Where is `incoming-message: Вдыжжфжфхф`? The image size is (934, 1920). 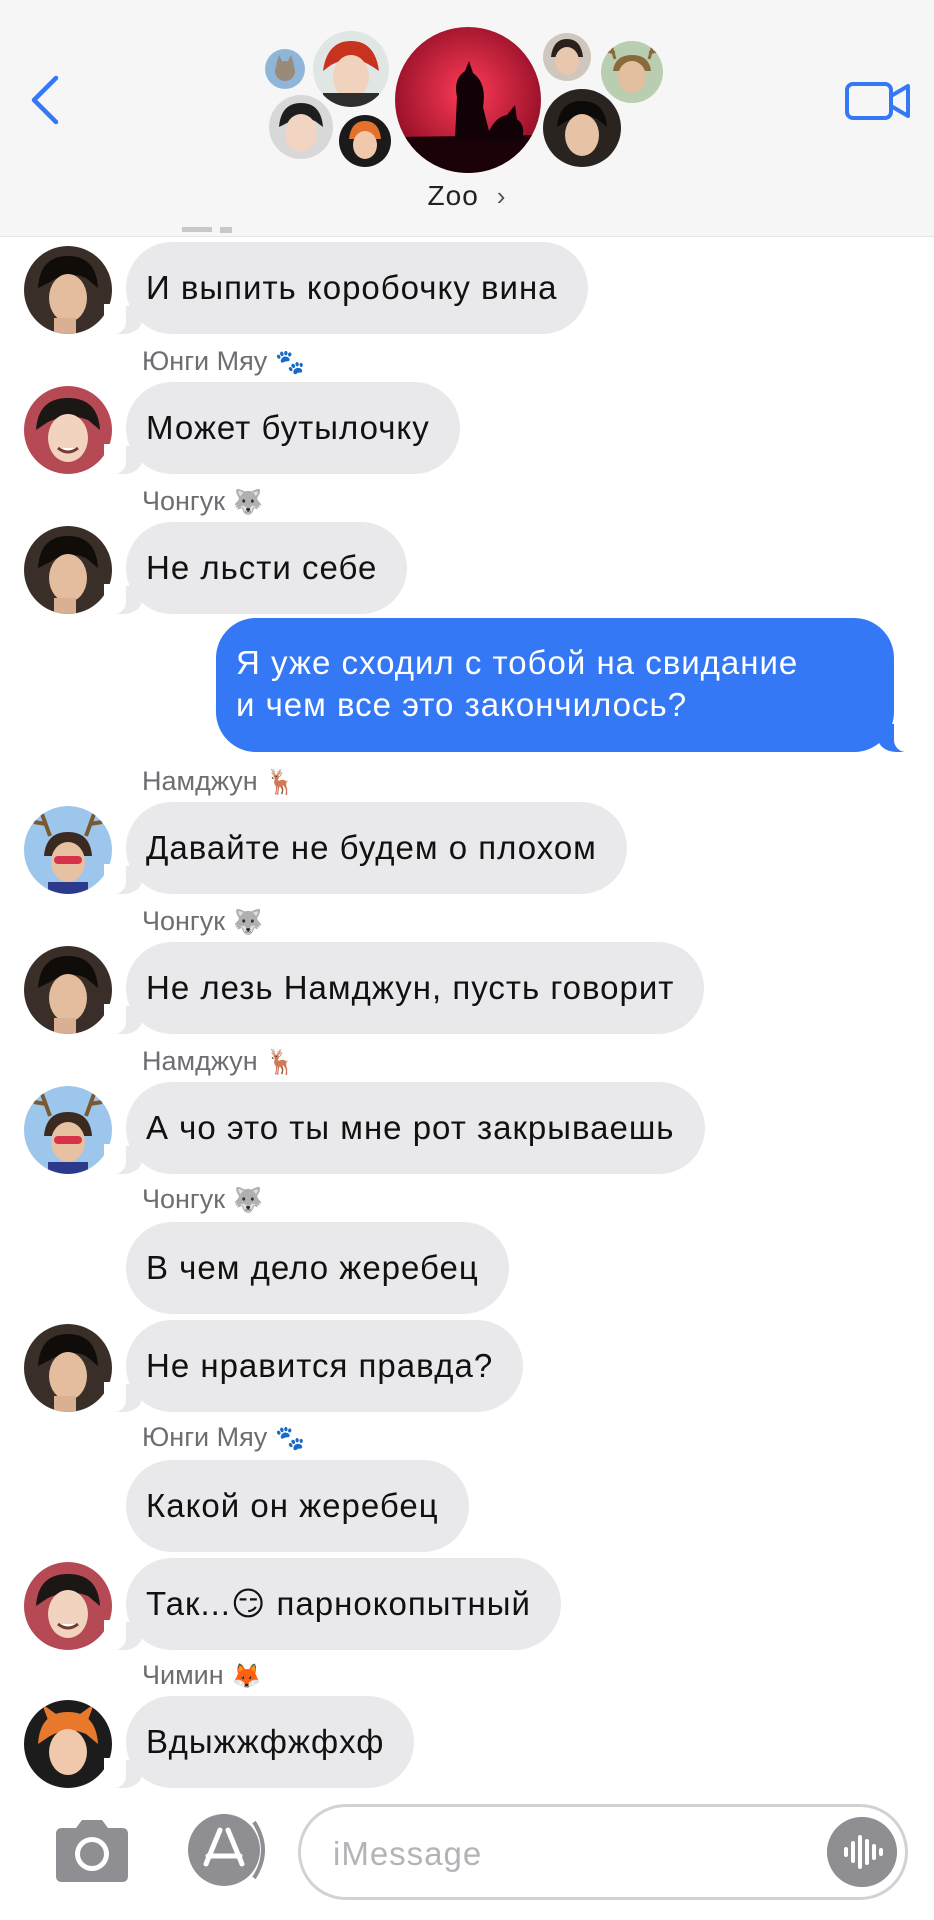
incoming-message: Вдыжжфжфхф is located at coordinates (259, 1742).